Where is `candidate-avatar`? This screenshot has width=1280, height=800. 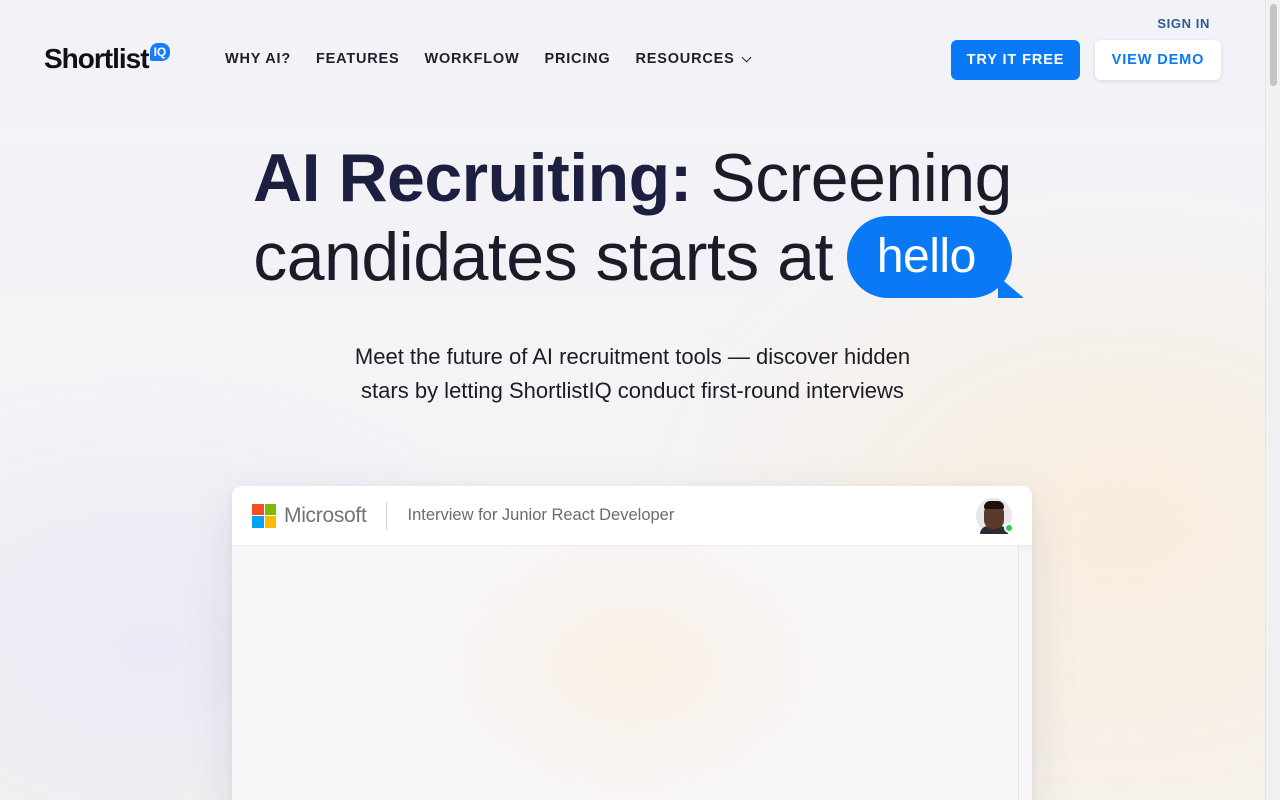 candidate-avatar is located at coordinates (995, 516).